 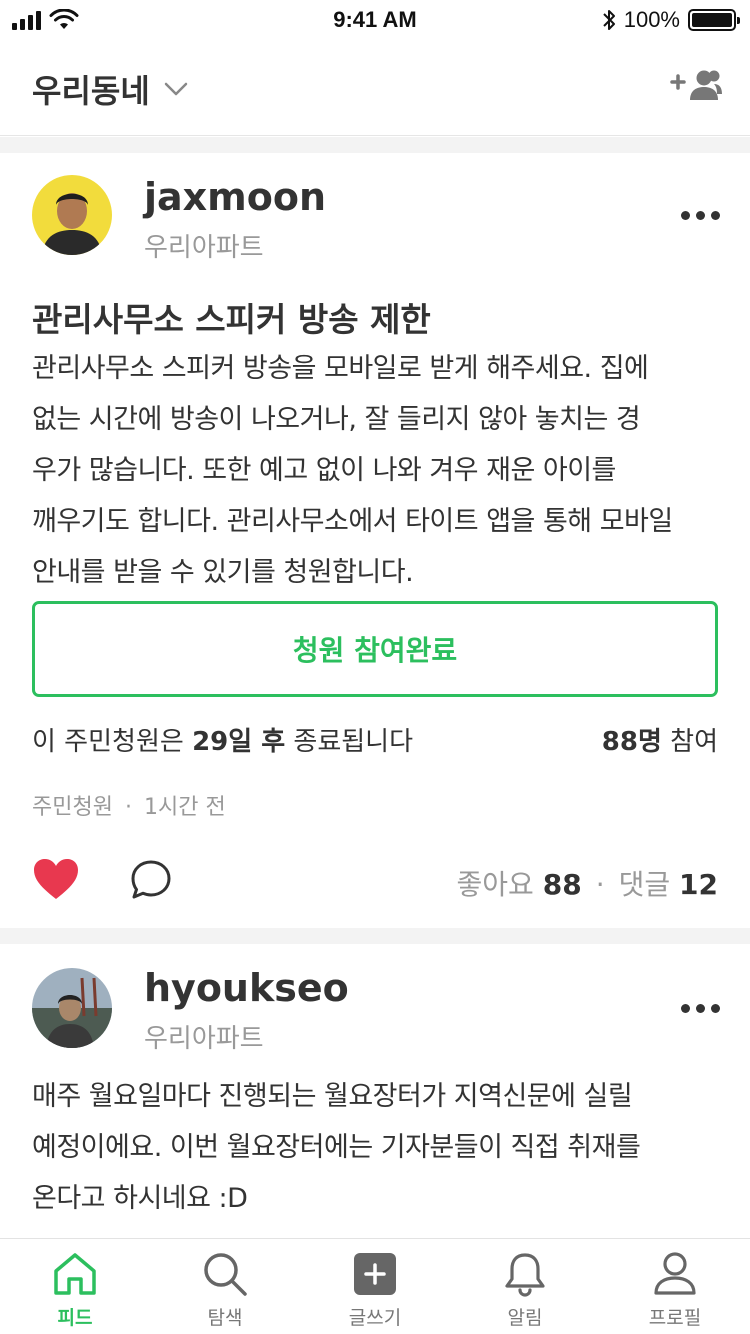 I want to click on post-body-line: 온다고 하시네요 :D, so click(x=140, y=1198).